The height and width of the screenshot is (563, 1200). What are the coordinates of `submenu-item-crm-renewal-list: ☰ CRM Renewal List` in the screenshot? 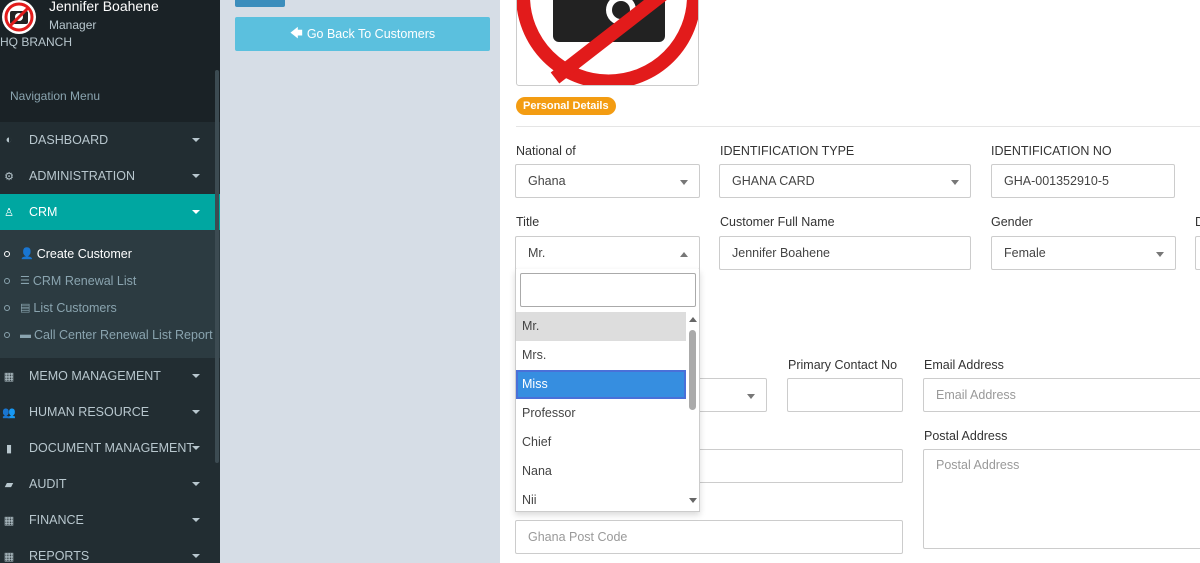 It's located at (110, 280).